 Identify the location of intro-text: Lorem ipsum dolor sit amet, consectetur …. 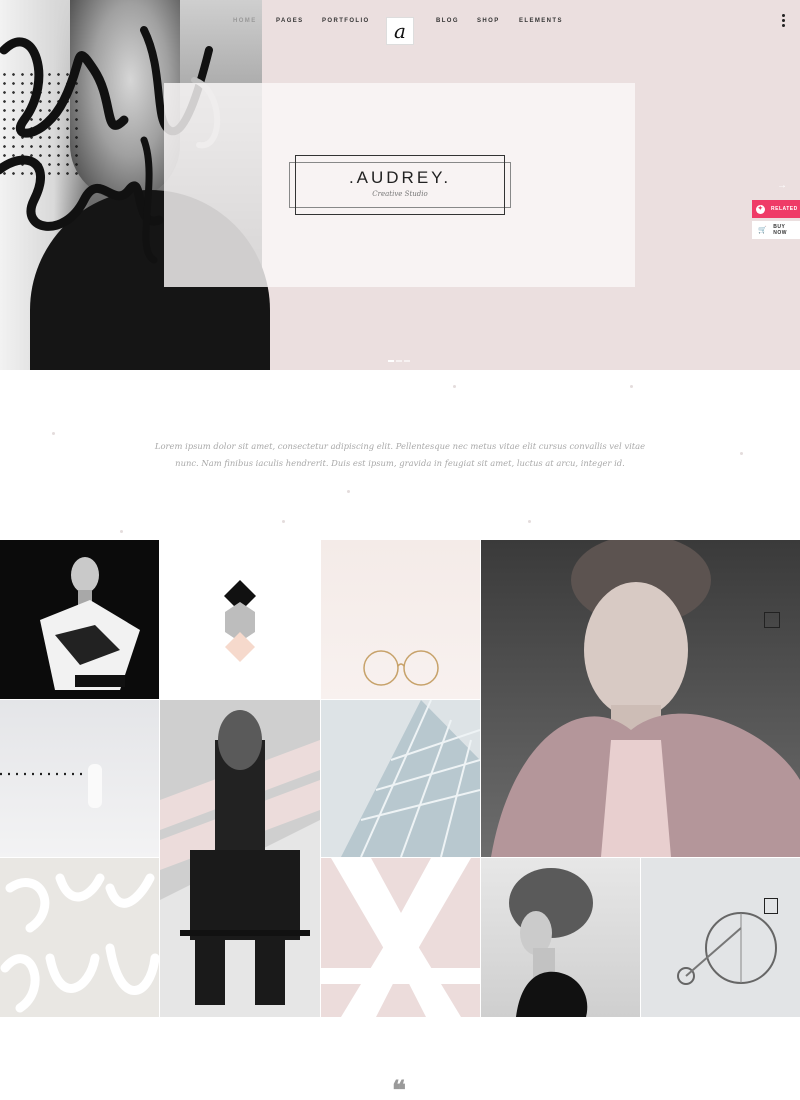
(400, 454).